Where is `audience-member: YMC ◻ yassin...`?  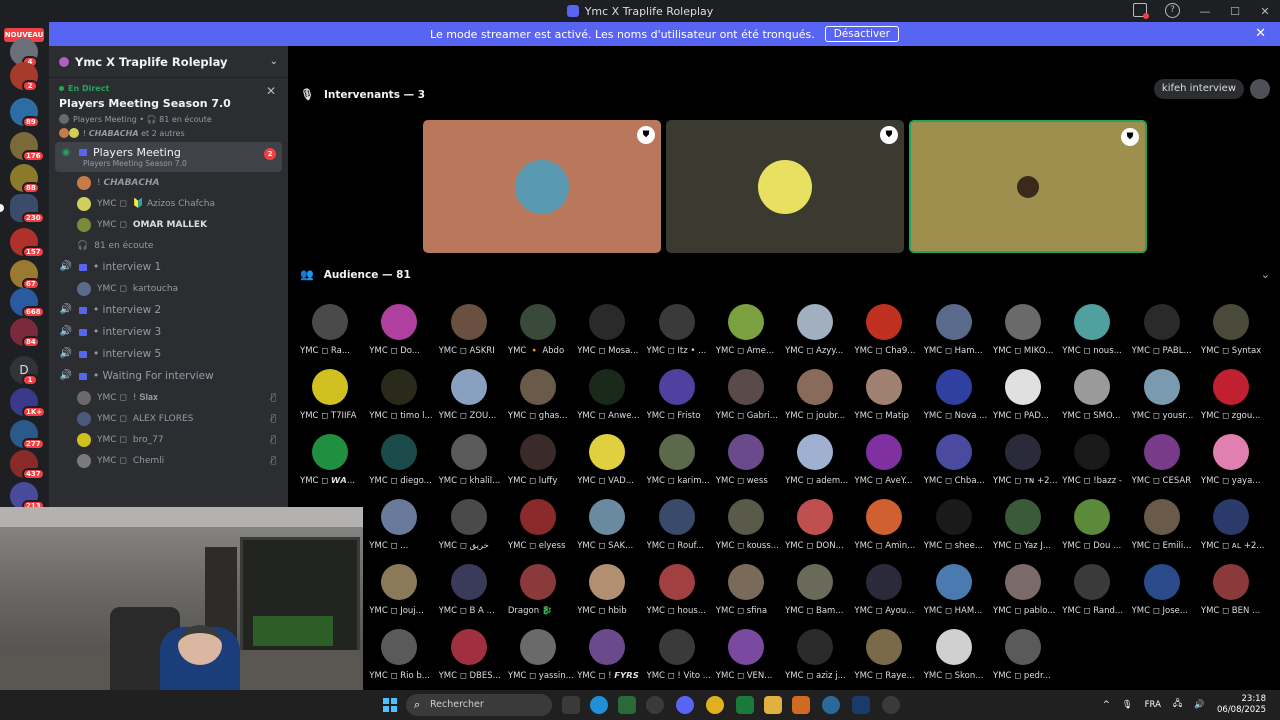 audience-member: YMC ◻ yassin... is located at coordinates (541, 659).